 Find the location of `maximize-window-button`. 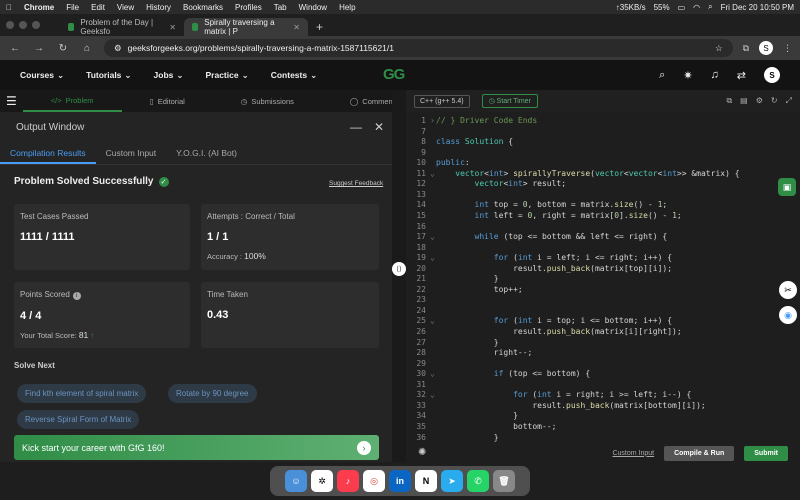

maximize-window-button is located at coordinates (36, 25).